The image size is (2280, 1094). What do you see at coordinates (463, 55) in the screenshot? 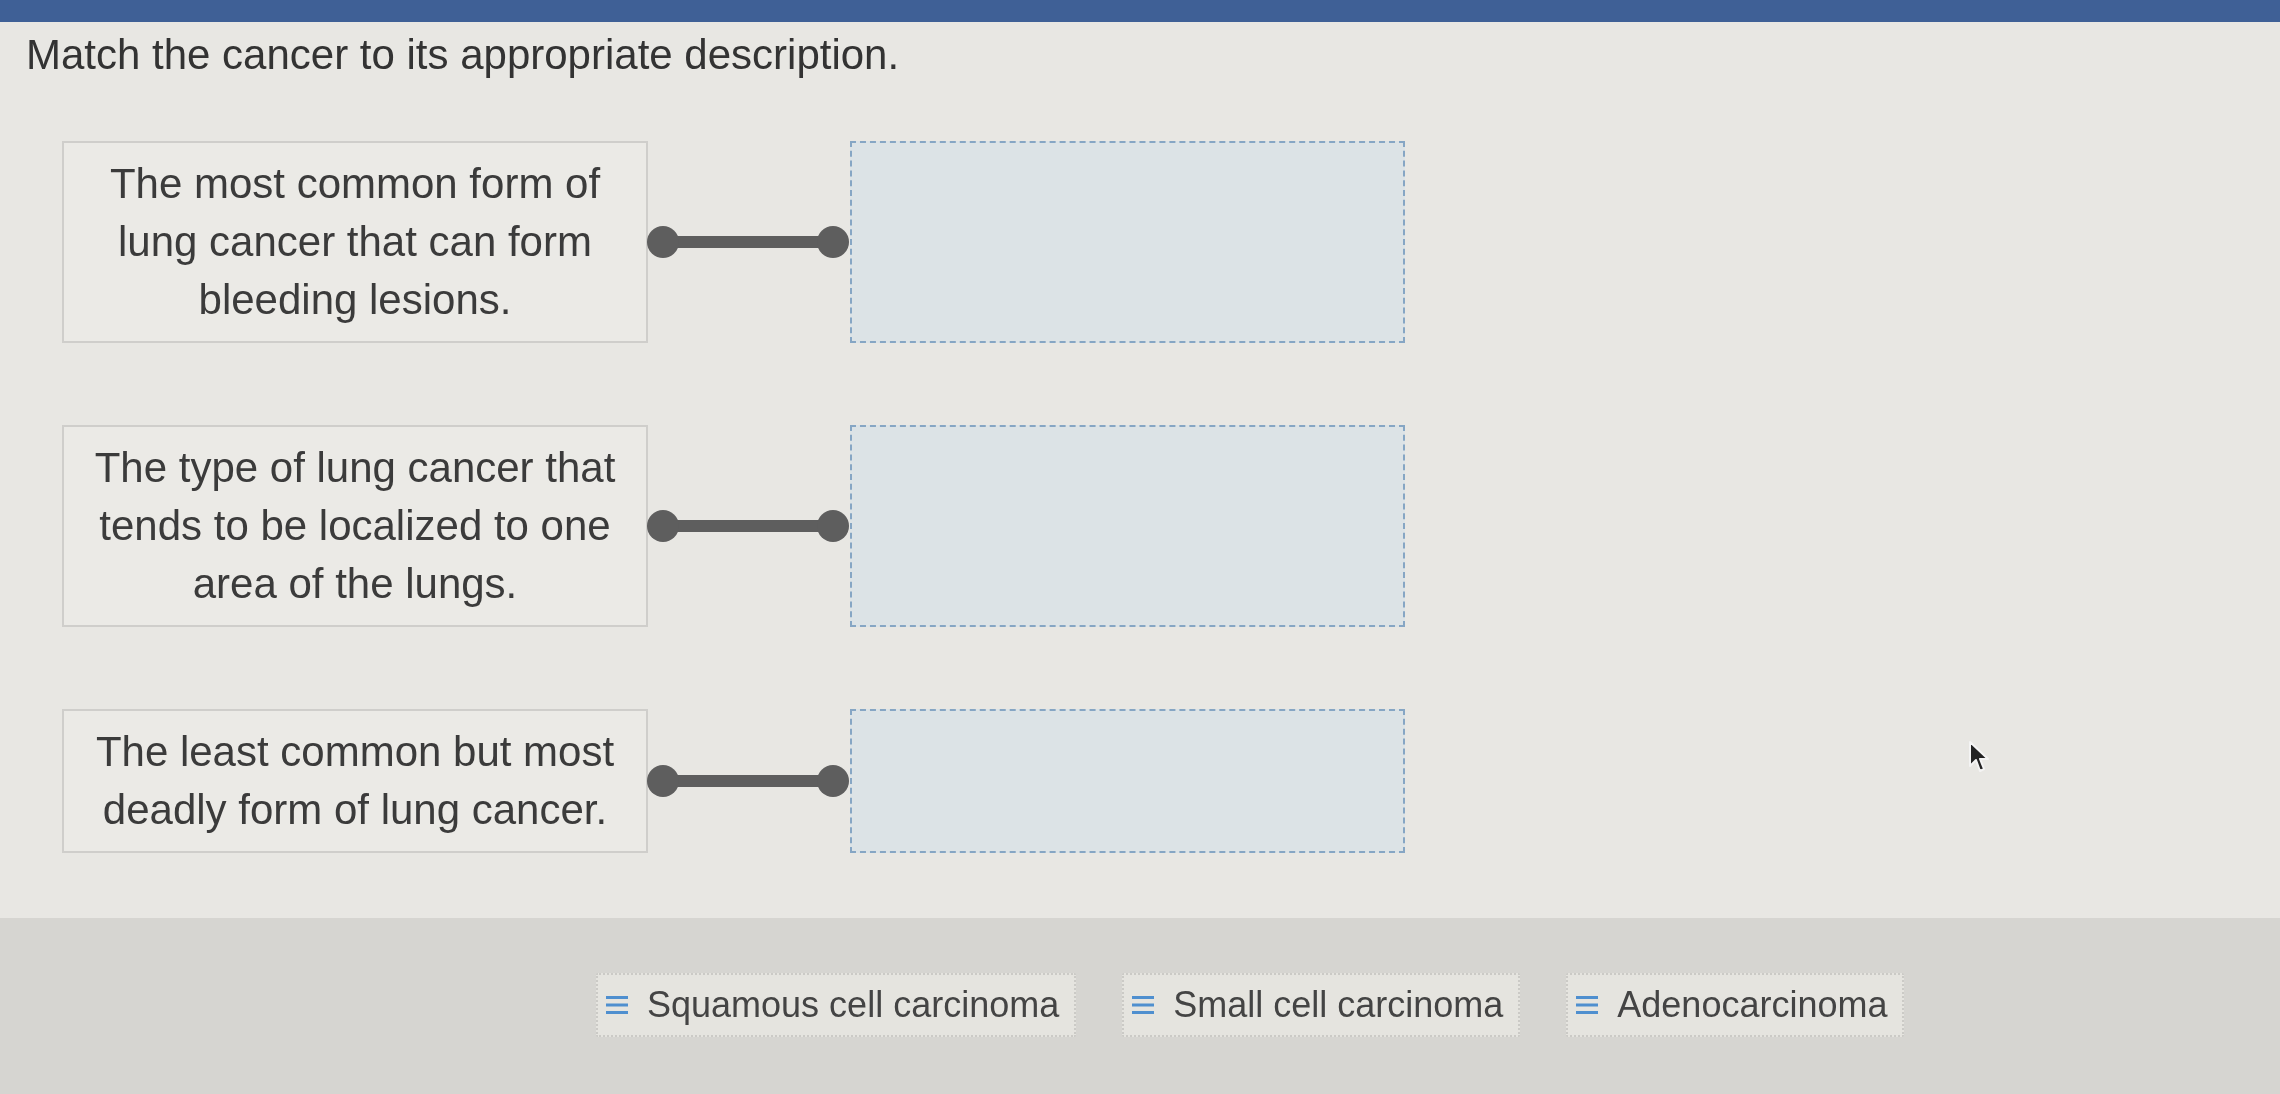
I see `instruction-text: Match the cancer to its appropriate description.` at bounding box center [463, 55].